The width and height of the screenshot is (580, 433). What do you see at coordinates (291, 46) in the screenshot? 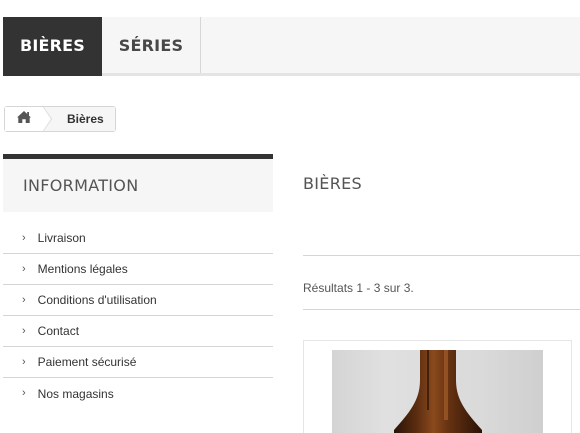
I see `top-menu: BIÈRES SÉRIES` at bounding box center [291, 46].